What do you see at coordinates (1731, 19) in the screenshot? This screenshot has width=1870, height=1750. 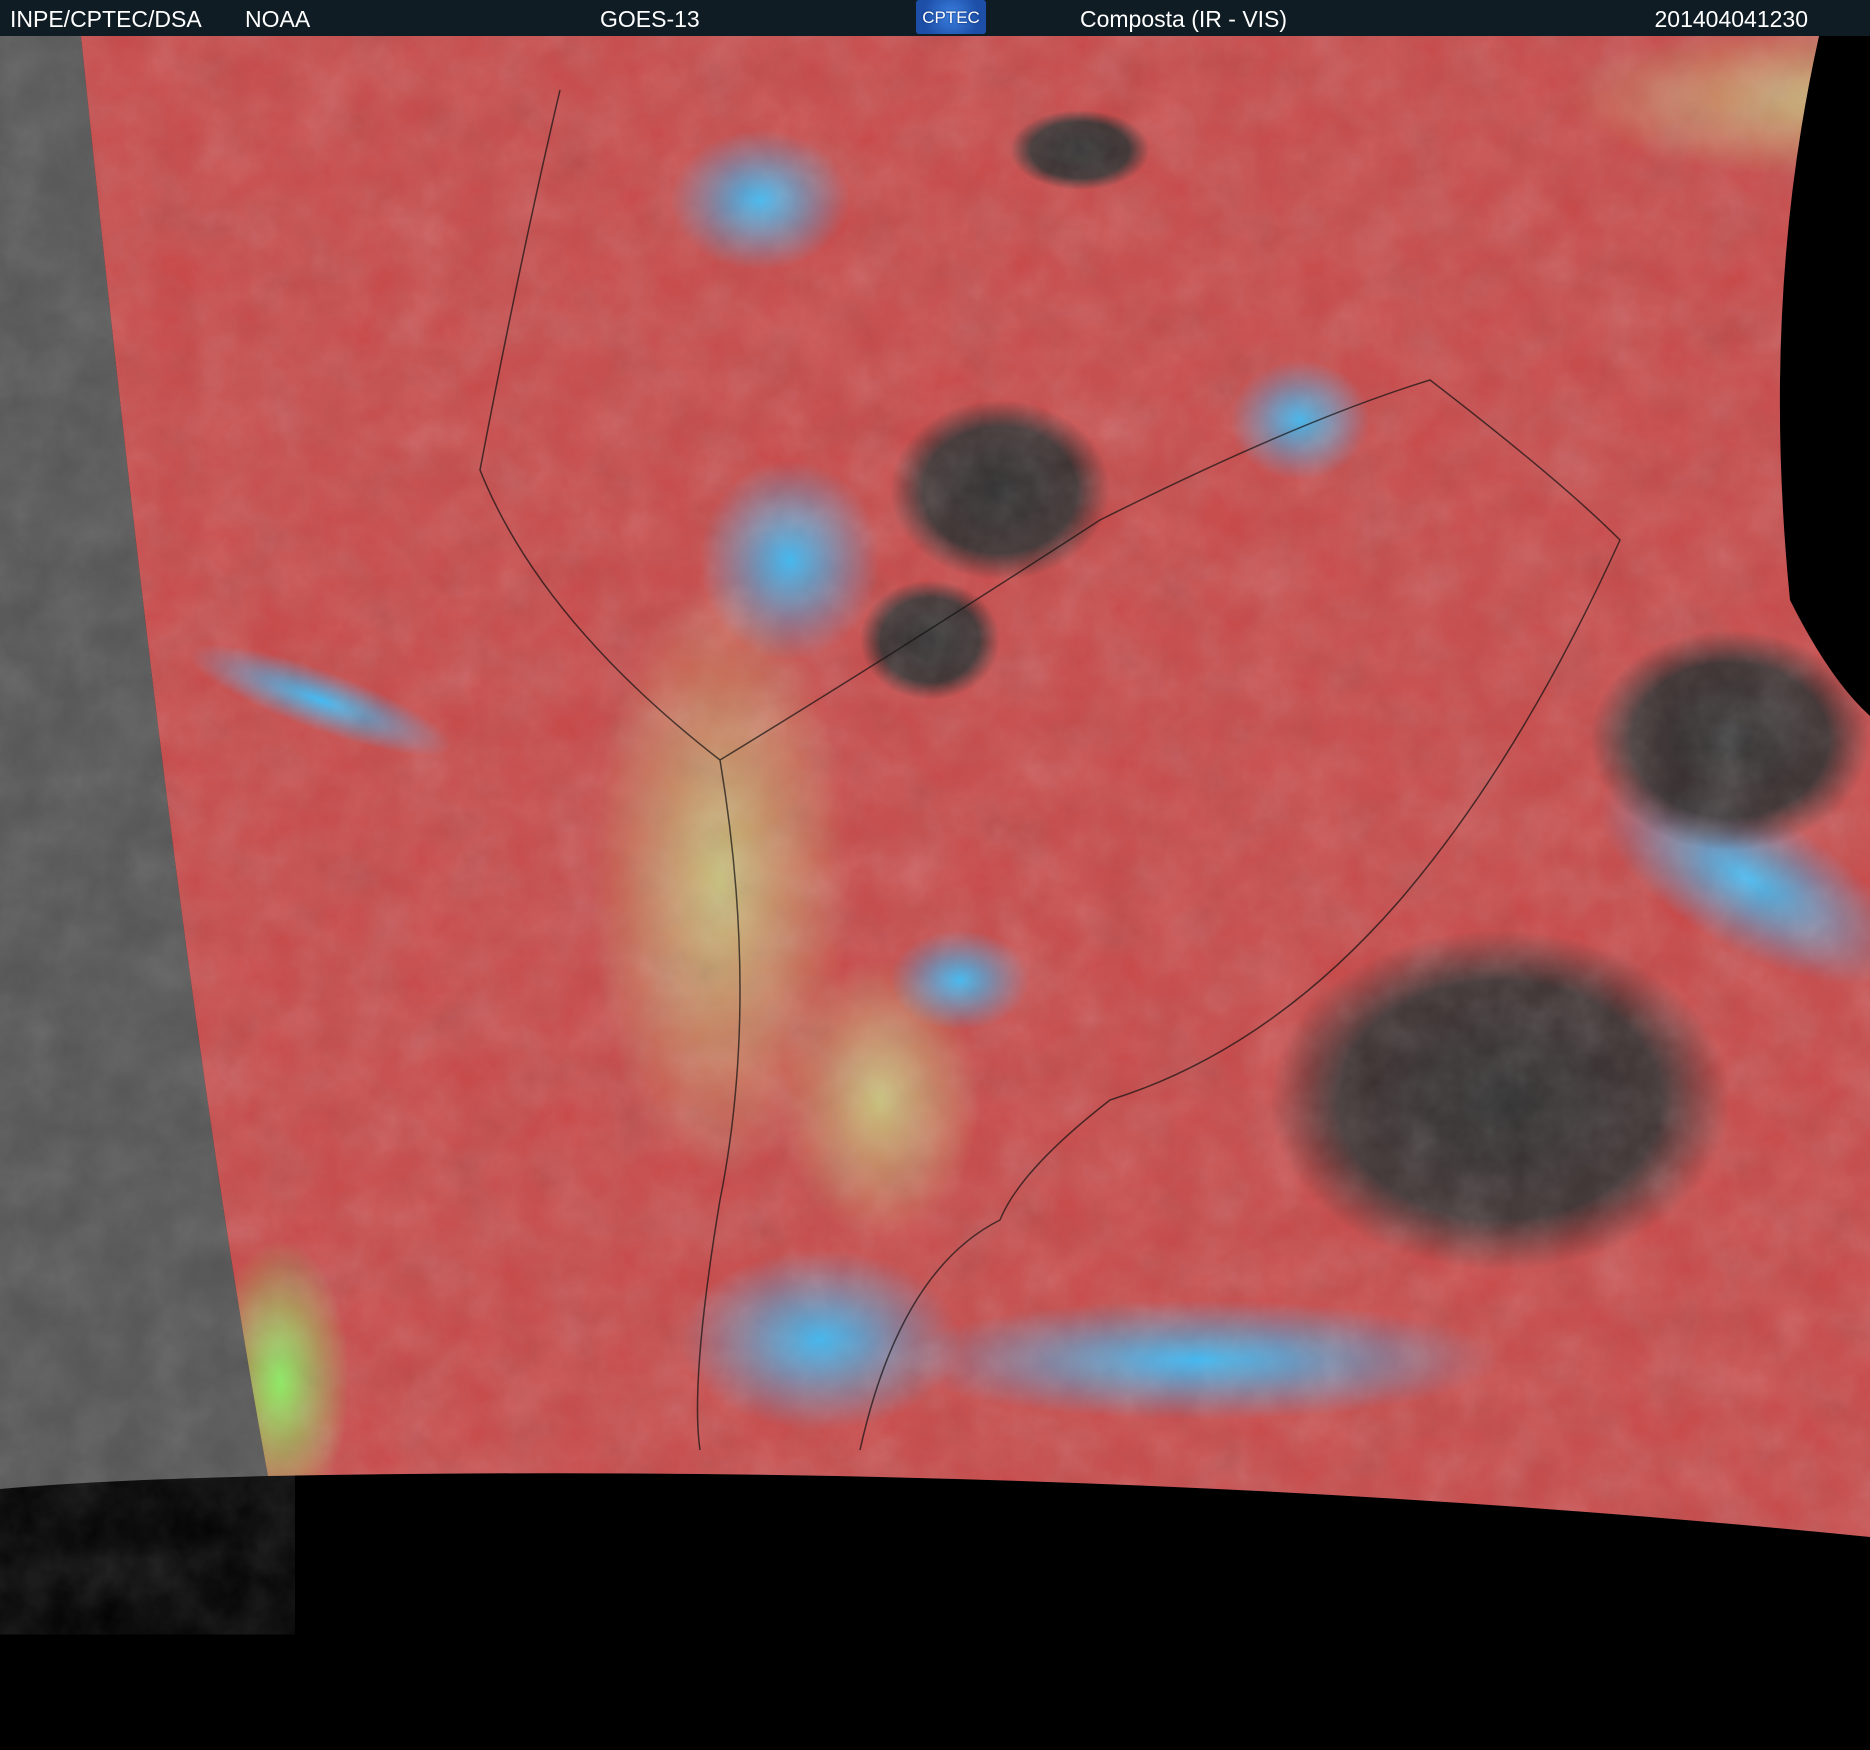 I see `timestamp-label: 201404041230` at bounding box center [1731, 19].